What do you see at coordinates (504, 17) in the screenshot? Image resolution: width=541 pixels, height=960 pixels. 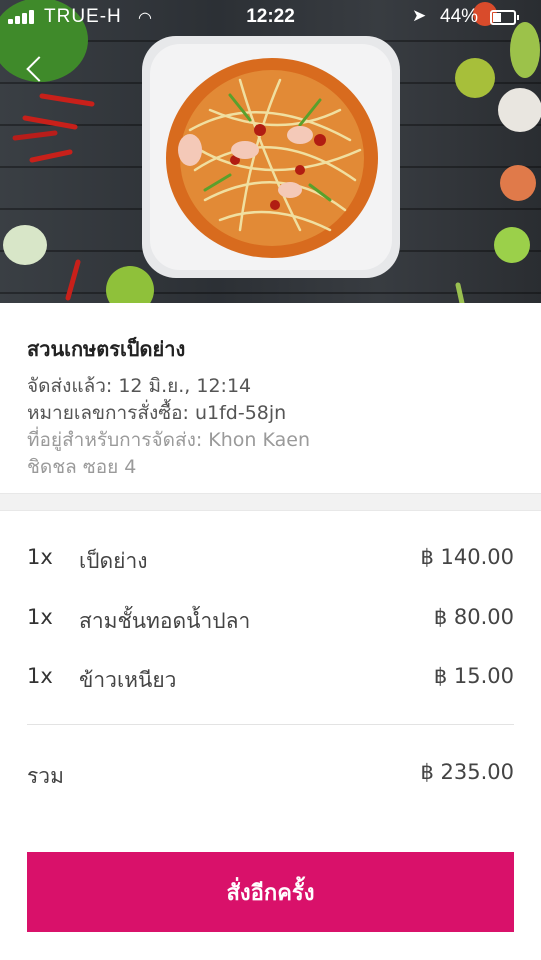 I see `battery-icon` at bounding box center [504, 17].